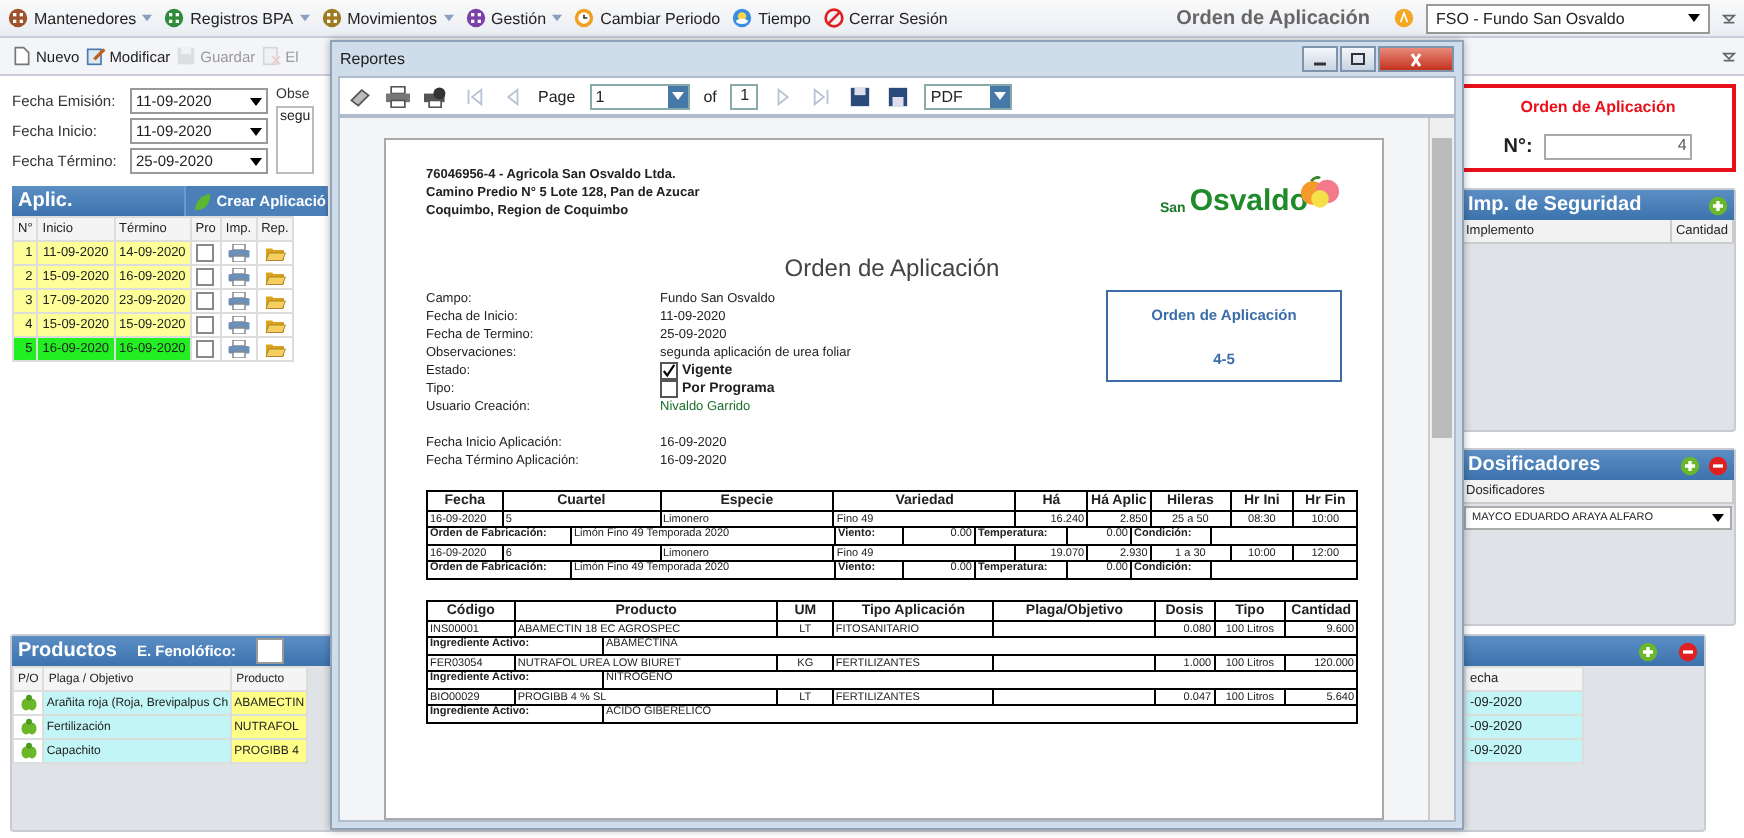 Image resolution: width=1744 pixels, height=838 pixels. I want to click on close-icon, so click(1416, 59).